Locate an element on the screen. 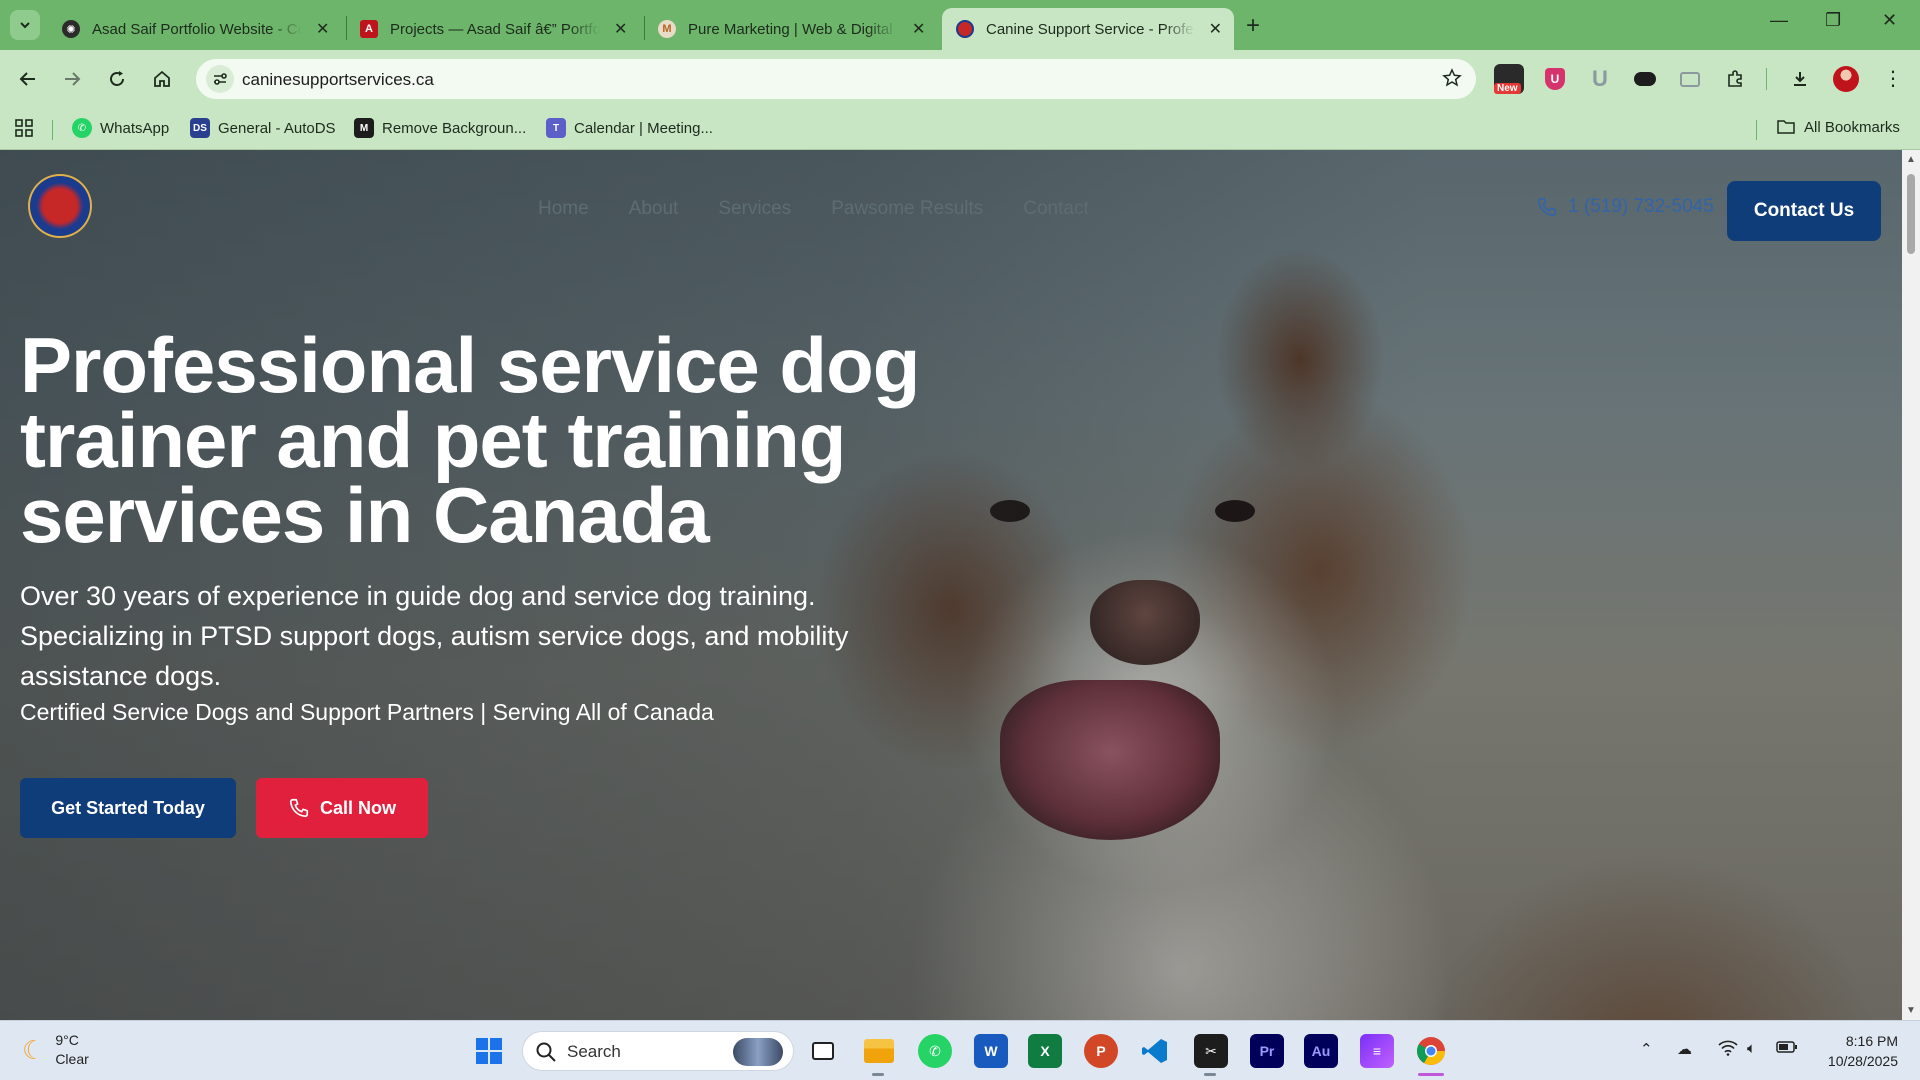 This screenshot has width=1920, height=1080. site-info-icon is located at coordinates (220, 79).